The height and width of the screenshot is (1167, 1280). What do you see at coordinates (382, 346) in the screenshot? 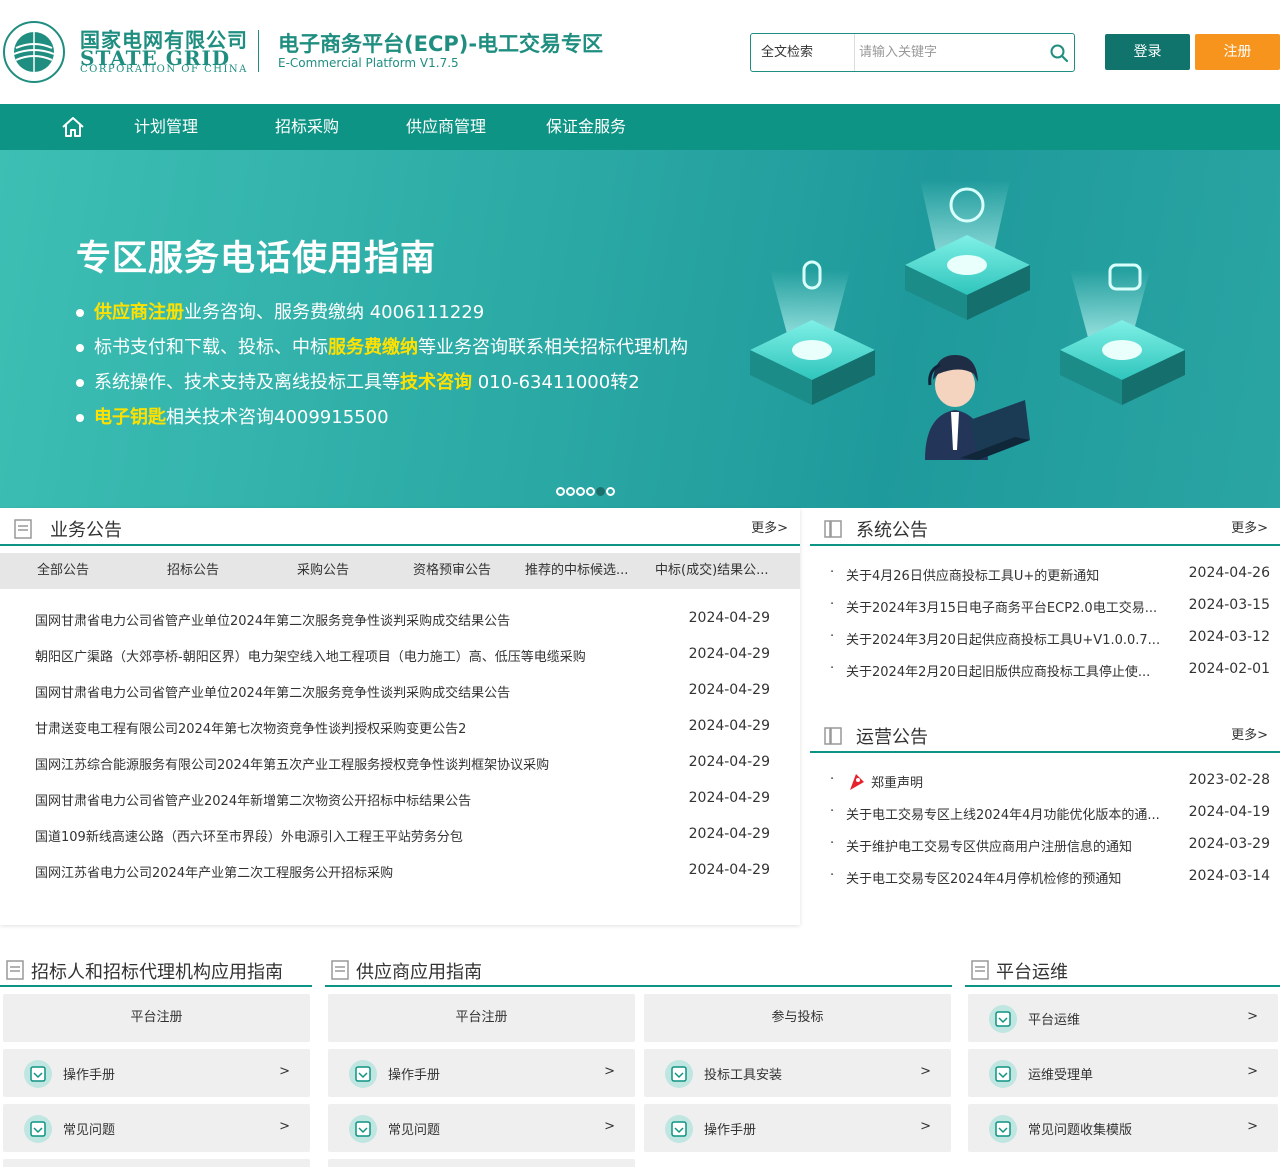
I see `banner-line-2: 标书支付和下载、投标、中标服务费缴纳等业务咨询联系相关招标代理机构` at bounding box center [382, 346].